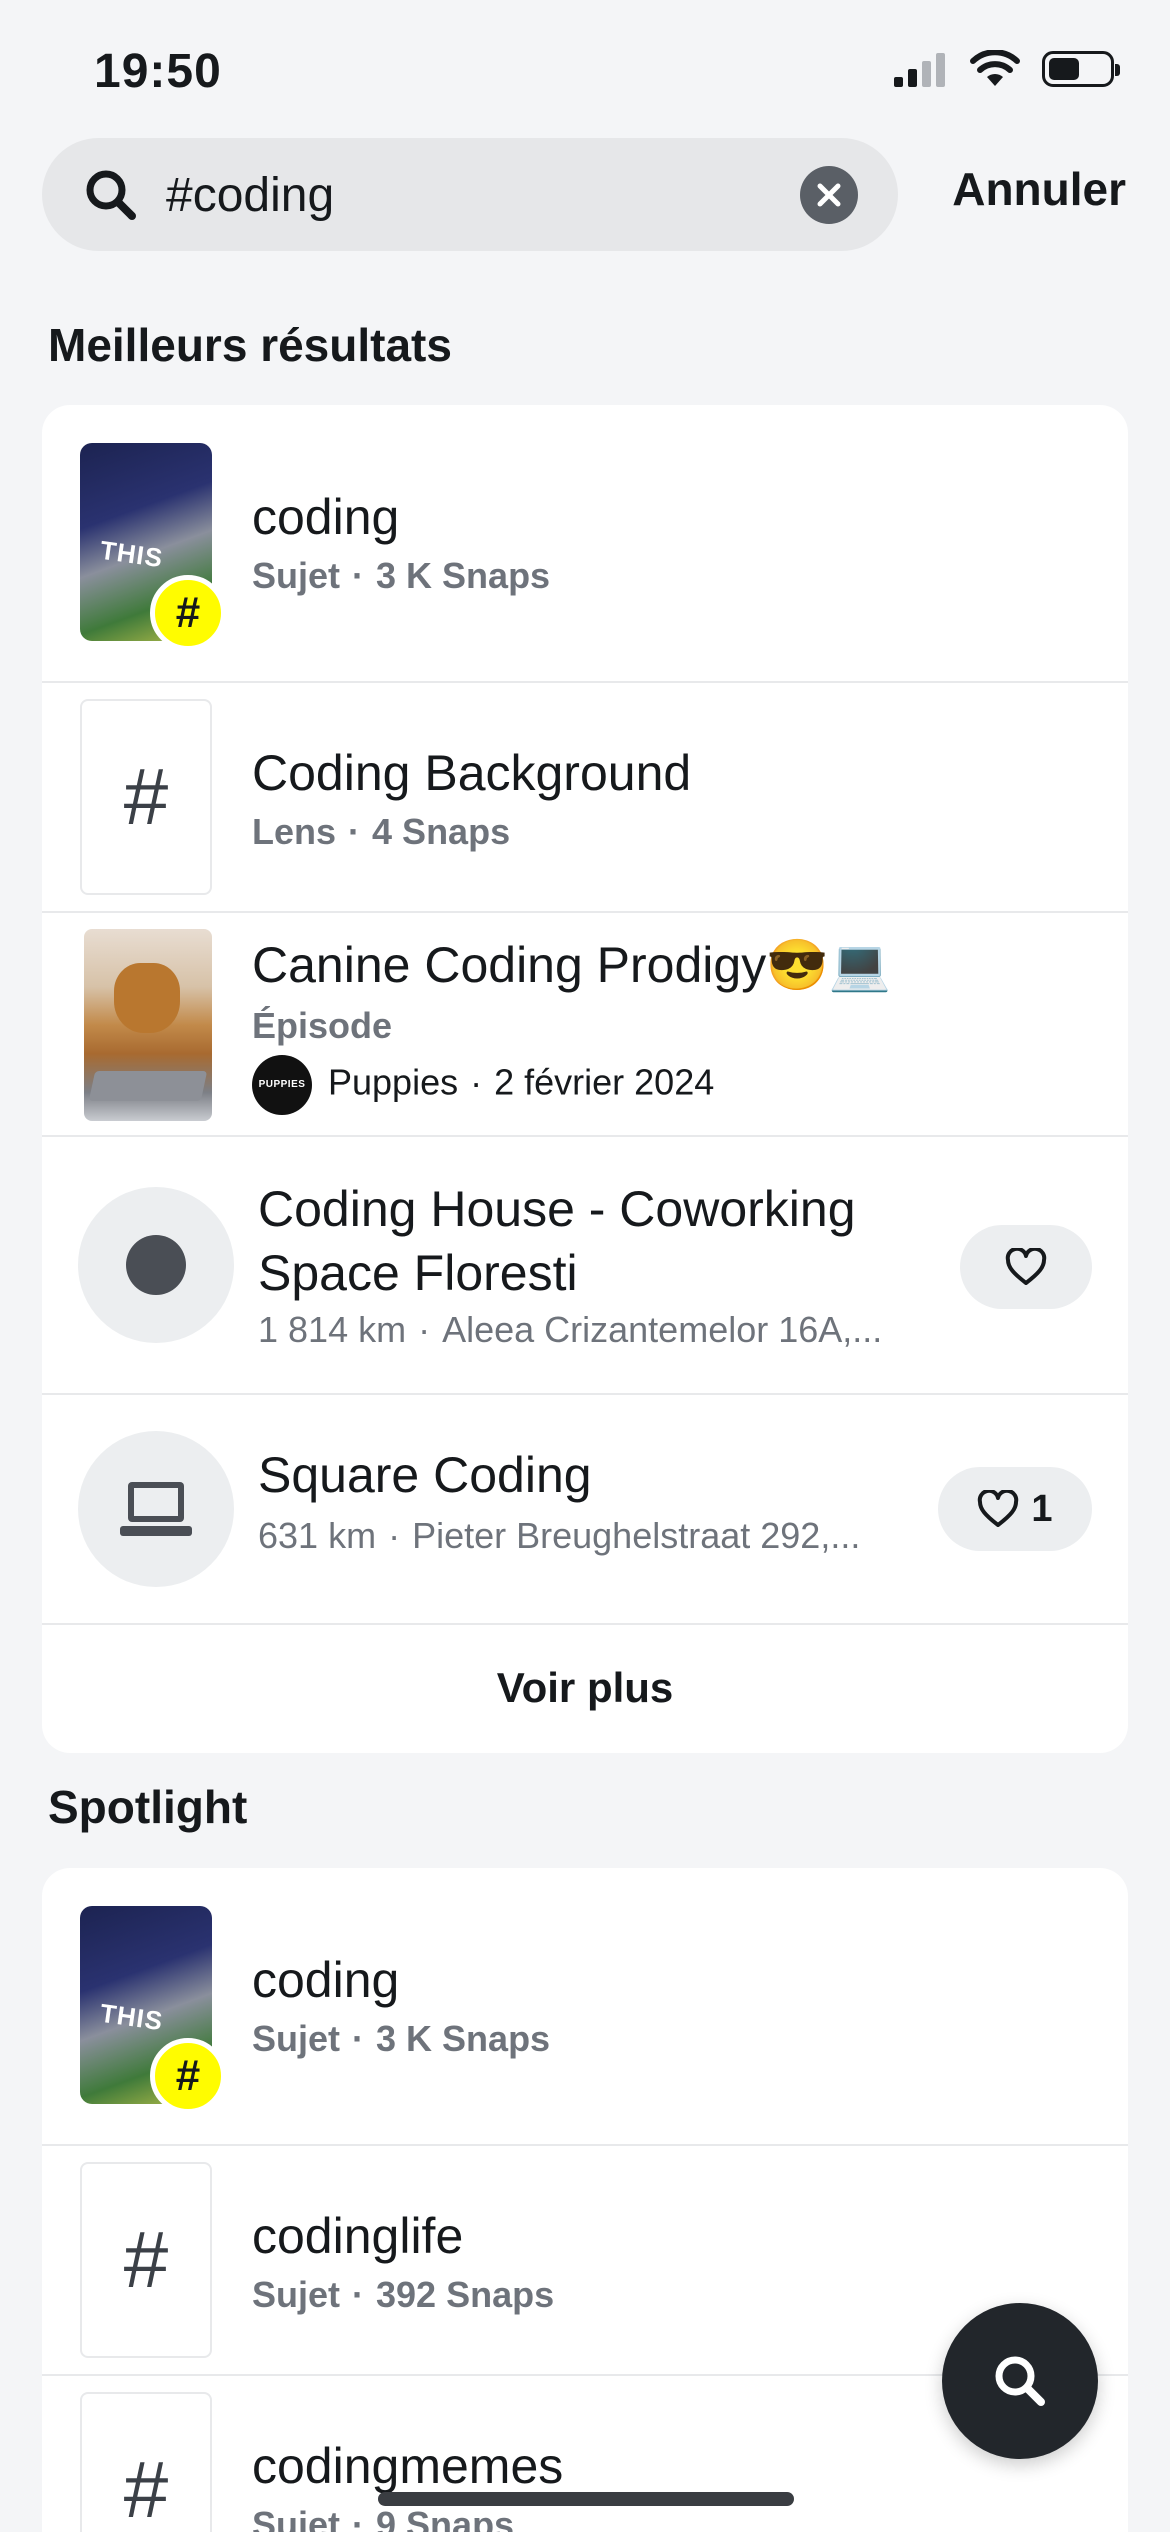 The image size is (1170, 2532). Describe the element at coordinates (282, 1085) in the screenshot. I see `publisher-avatar: PUPPIES` at that location.